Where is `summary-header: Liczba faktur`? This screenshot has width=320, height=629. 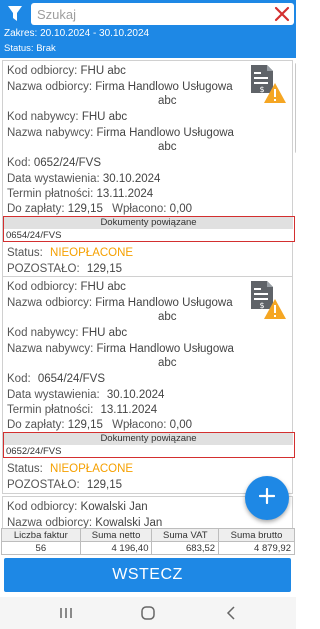
summary-header: Liczba faktur is located at coordinates (41, 535).